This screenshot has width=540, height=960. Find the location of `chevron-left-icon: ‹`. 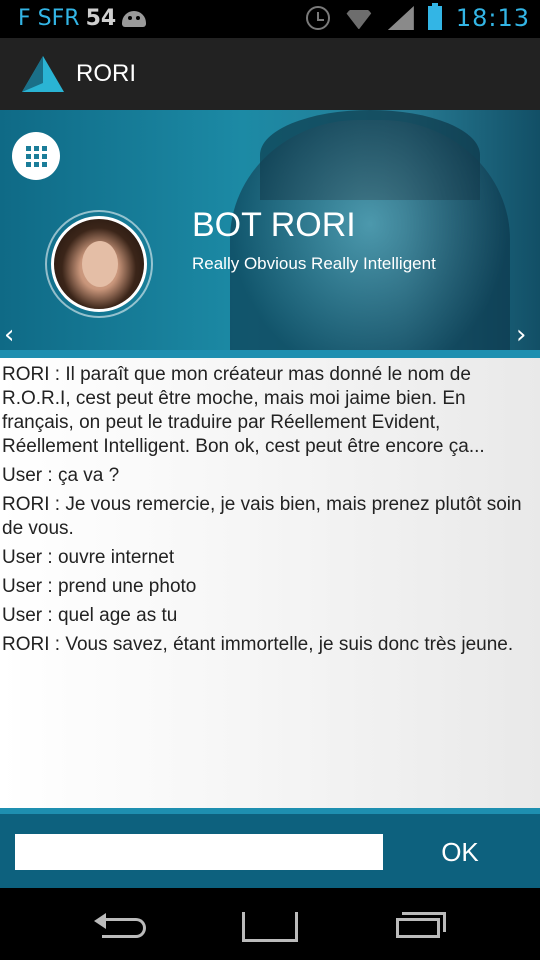

chevron-left-icon: ‹ is located at coordinates (14, 335).